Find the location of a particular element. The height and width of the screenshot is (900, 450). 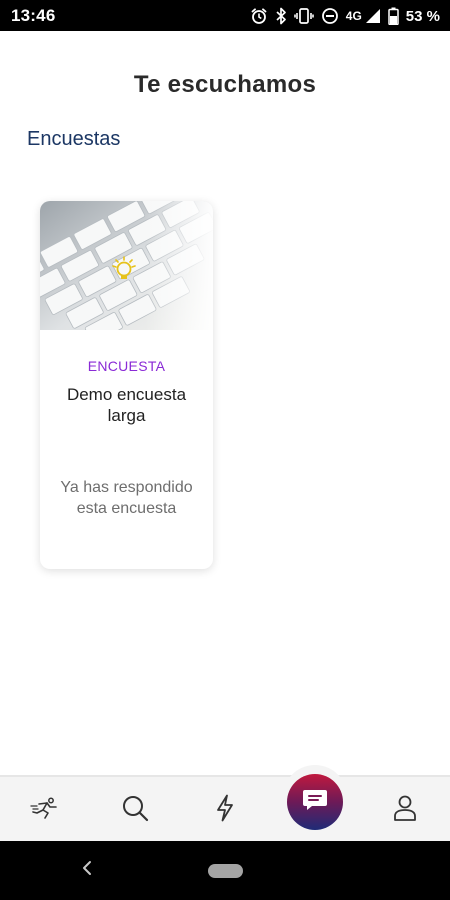

keyboard-lightbulb-image is located at coordinates (126, 265).